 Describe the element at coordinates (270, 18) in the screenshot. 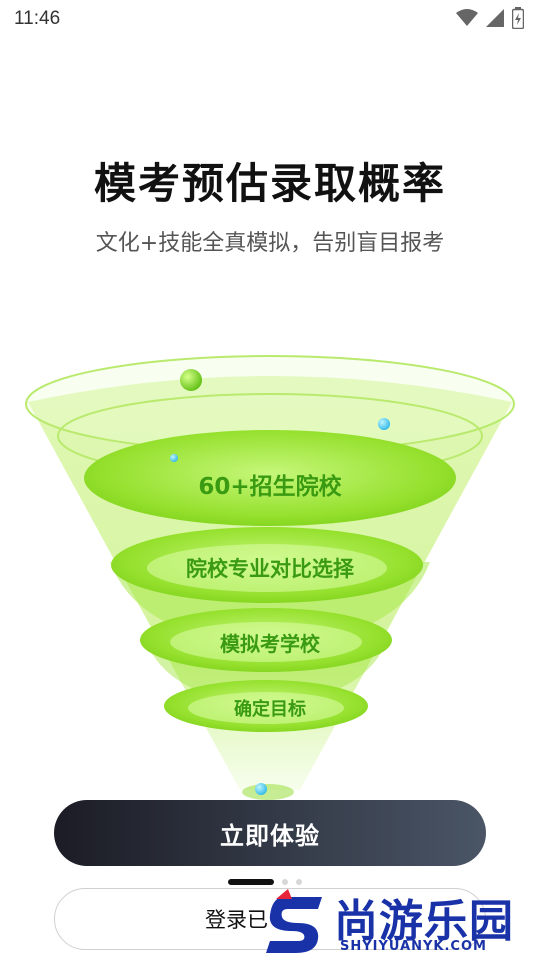

I see `status-bar: 11:46` at that location.